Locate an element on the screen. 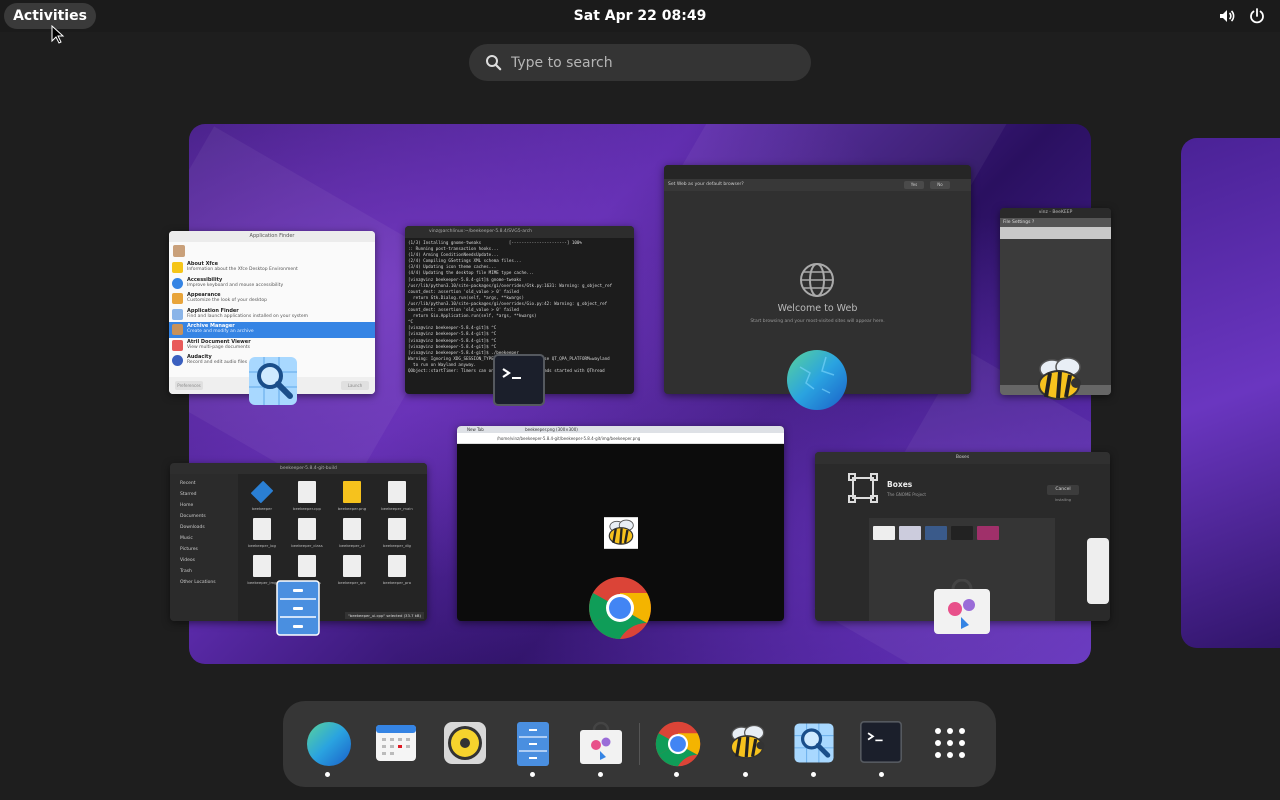 The width and height of the screenshot is (1280, 800). dash-web-browser is located at coordinates (328, 748).